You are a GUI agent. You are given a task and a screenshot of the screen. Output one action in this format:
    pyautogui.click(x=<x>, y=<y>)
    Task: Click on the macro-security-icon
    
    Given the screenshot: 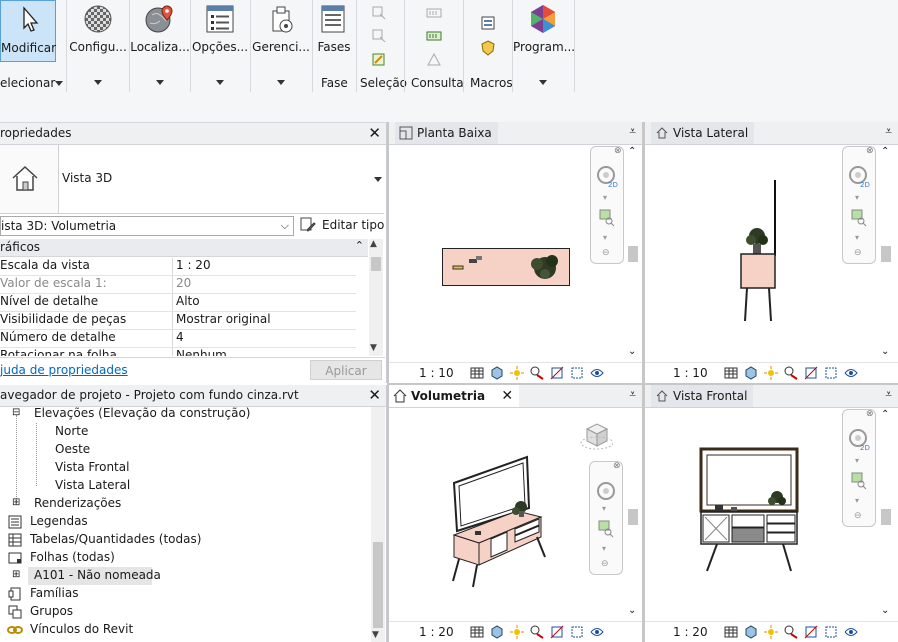 What is the action you would take?
    pyautogui.click(x=488, y=48)
    